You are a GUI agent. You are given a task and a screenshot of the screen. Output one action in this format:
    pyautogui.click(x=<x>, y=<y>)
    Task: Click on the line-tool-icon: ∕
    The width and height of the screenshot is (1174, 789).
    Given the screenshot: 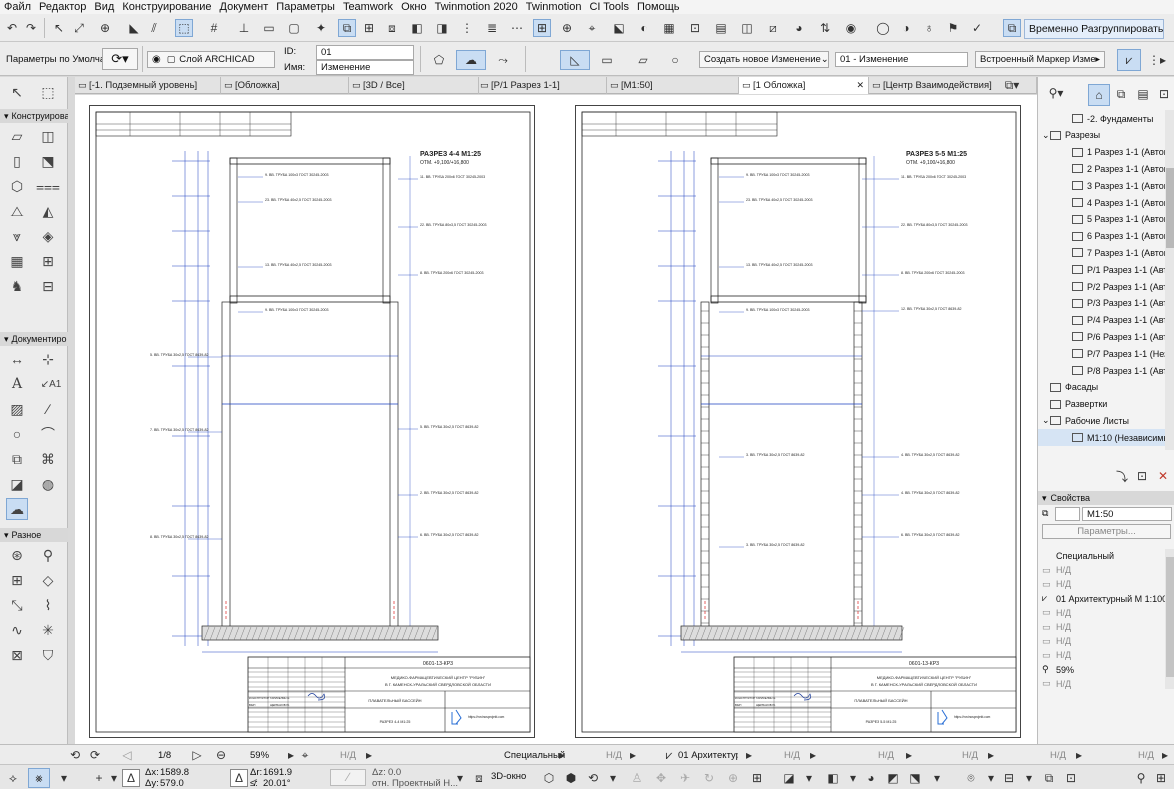 What is the action you would take?
    pyautogui.click(x=48, y=409)
    